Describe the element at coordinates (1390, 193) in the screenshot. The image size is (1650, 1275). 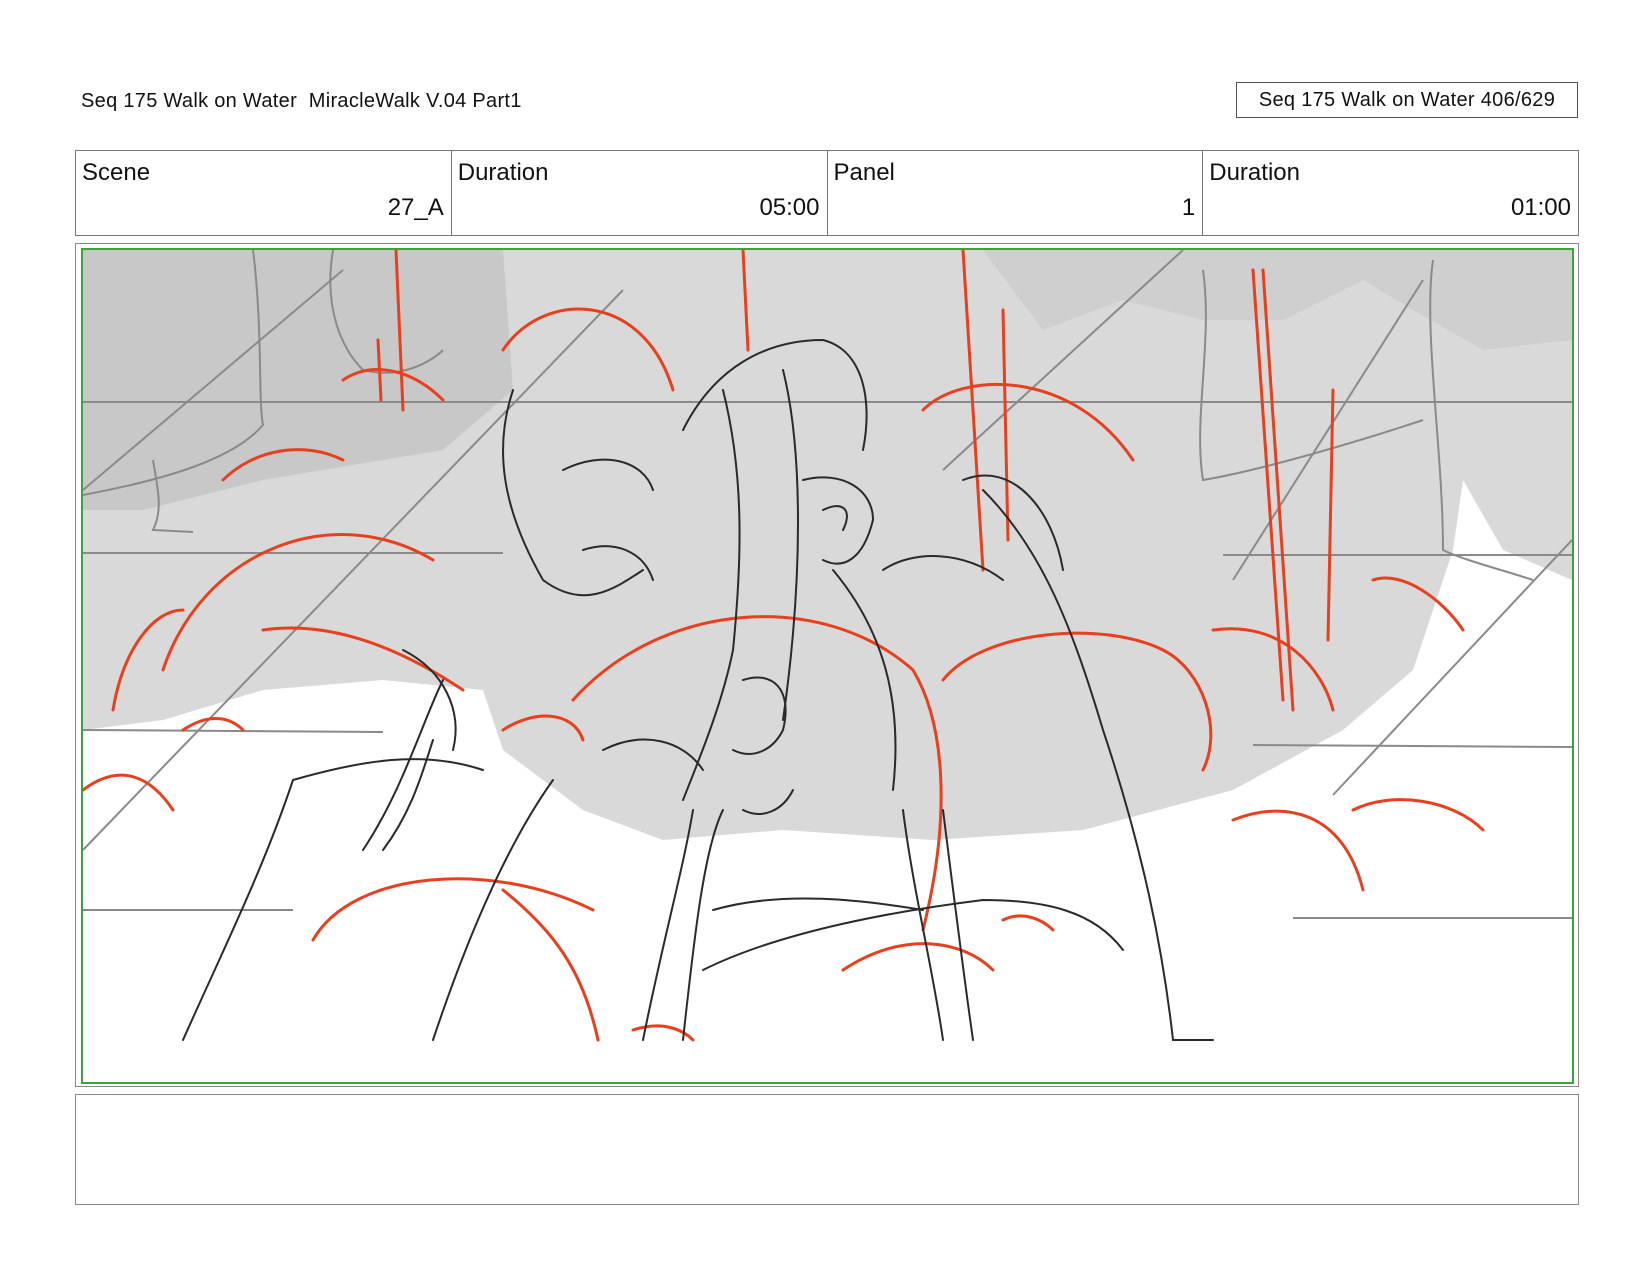
I see `panel-duration-cell: Duration 01:00` at that location.